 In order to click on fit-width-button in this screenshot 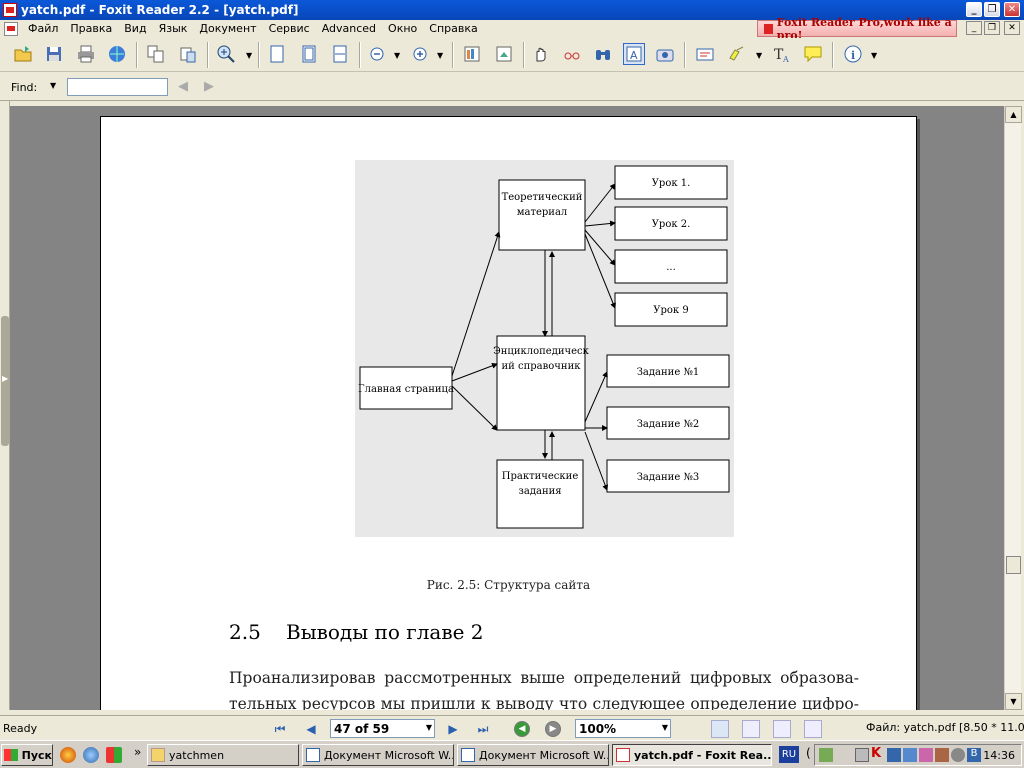, I will do `click(340, 54)`.